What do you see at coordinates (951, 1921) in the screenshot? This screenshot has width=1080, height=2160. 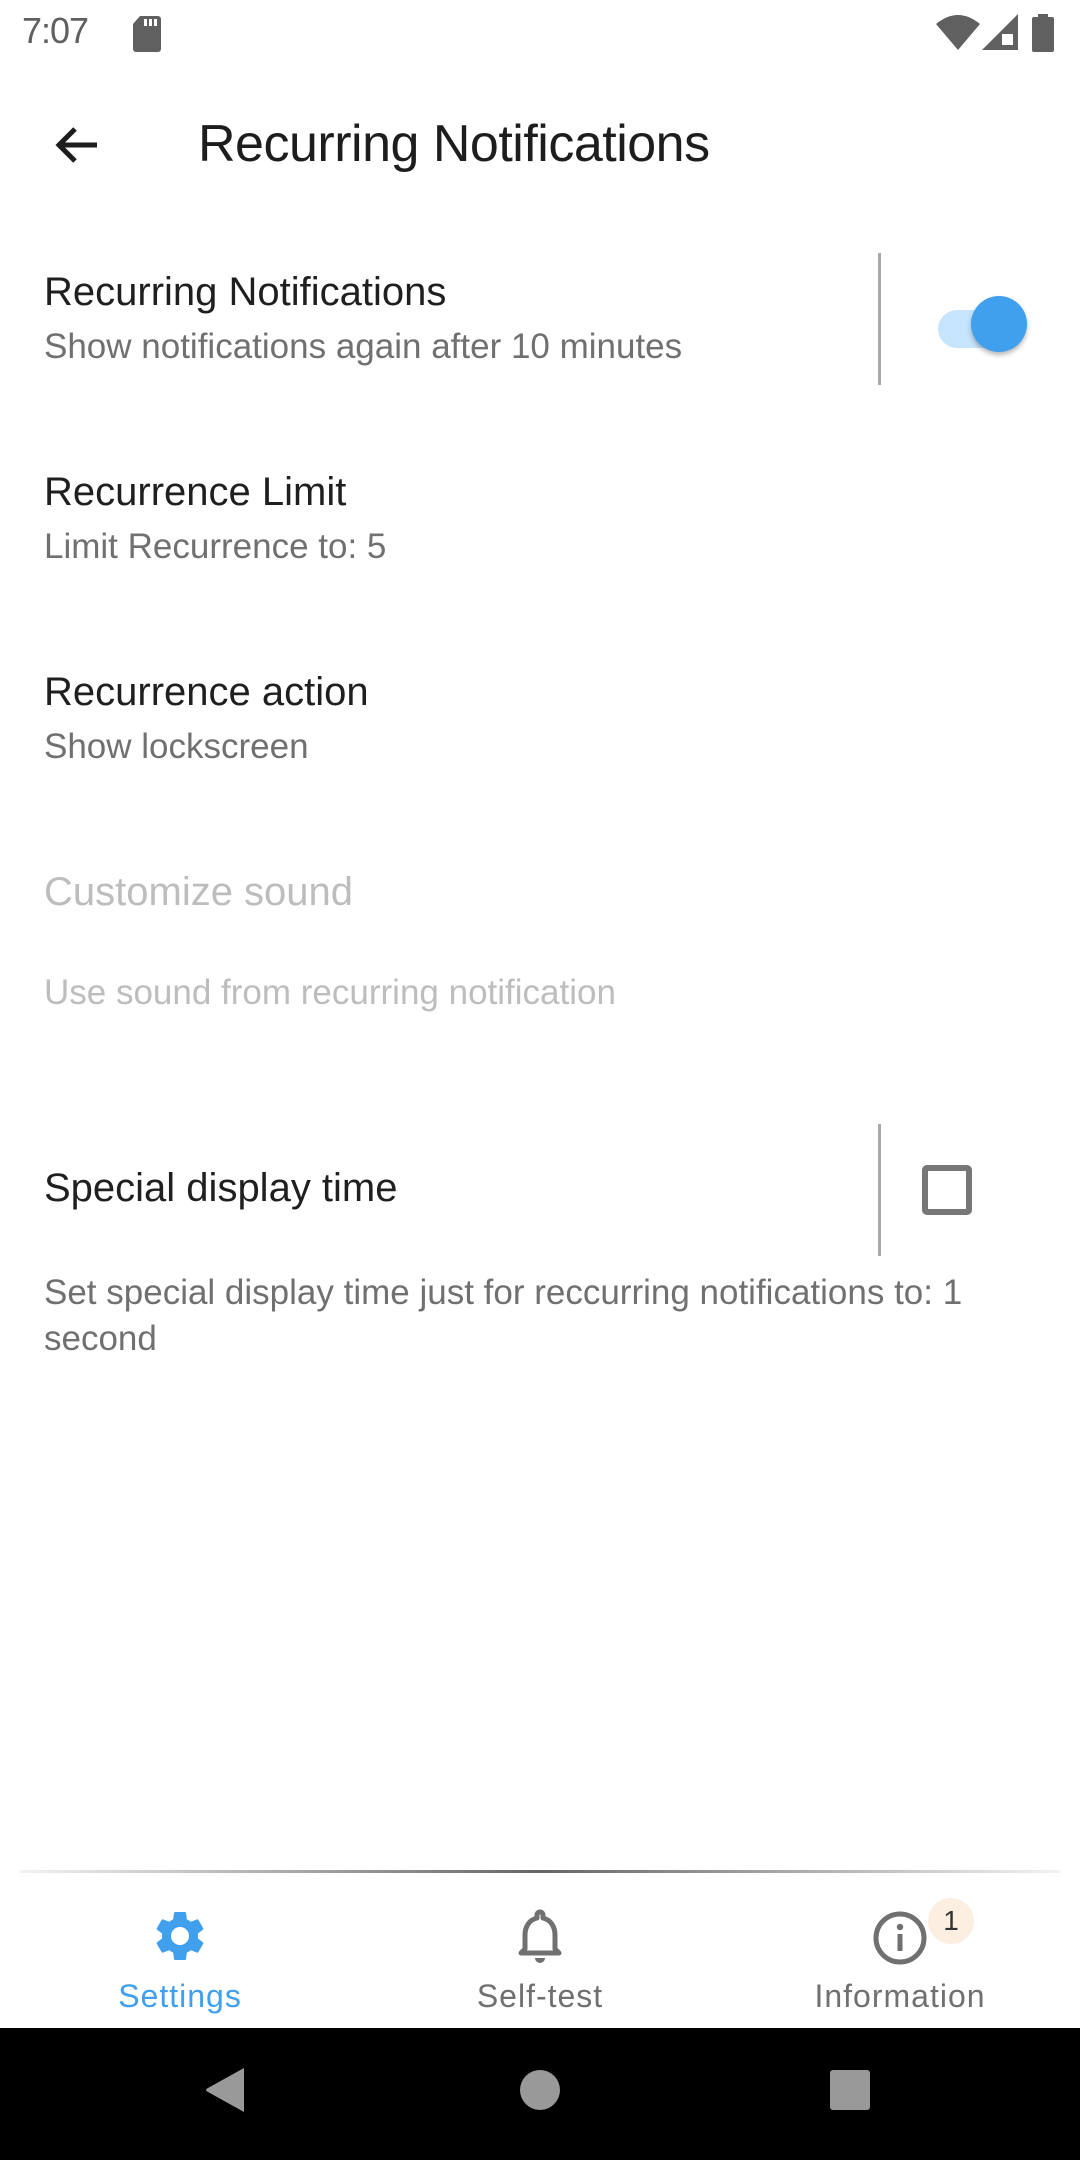 I see `notification-badge: 1` at bounding box center [951, 1921].